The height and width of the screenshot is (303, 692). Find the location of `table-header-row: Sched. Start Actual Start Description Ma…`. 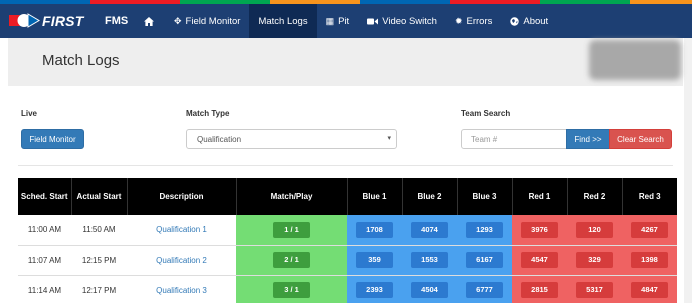

table-header-row: Sched. Start Actual Start Description Ma… is located at coordinates (347, 196).